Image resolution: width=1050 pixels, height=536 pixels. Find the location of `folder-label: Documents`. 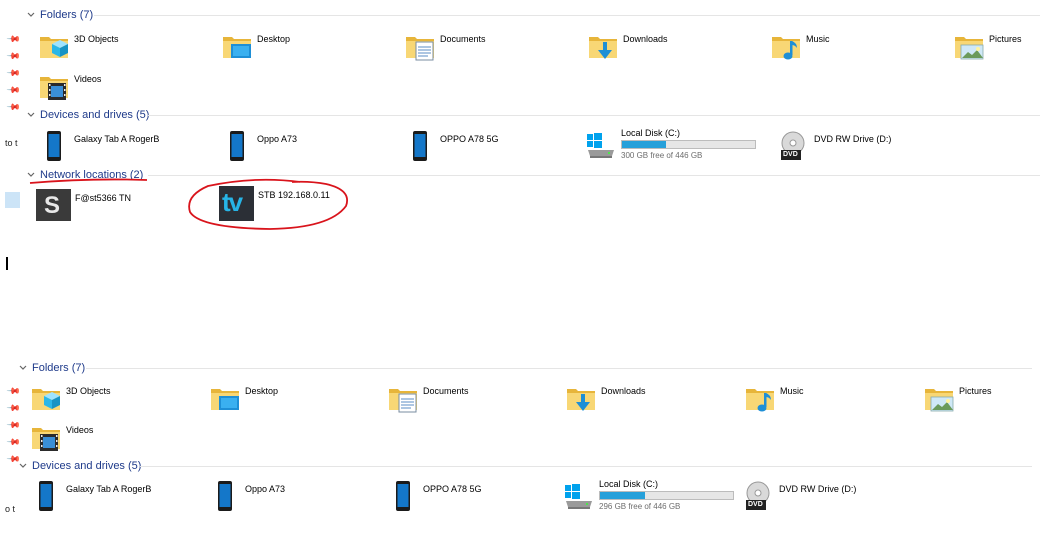

folder-label: Documents is located at coordinates (446, 391).